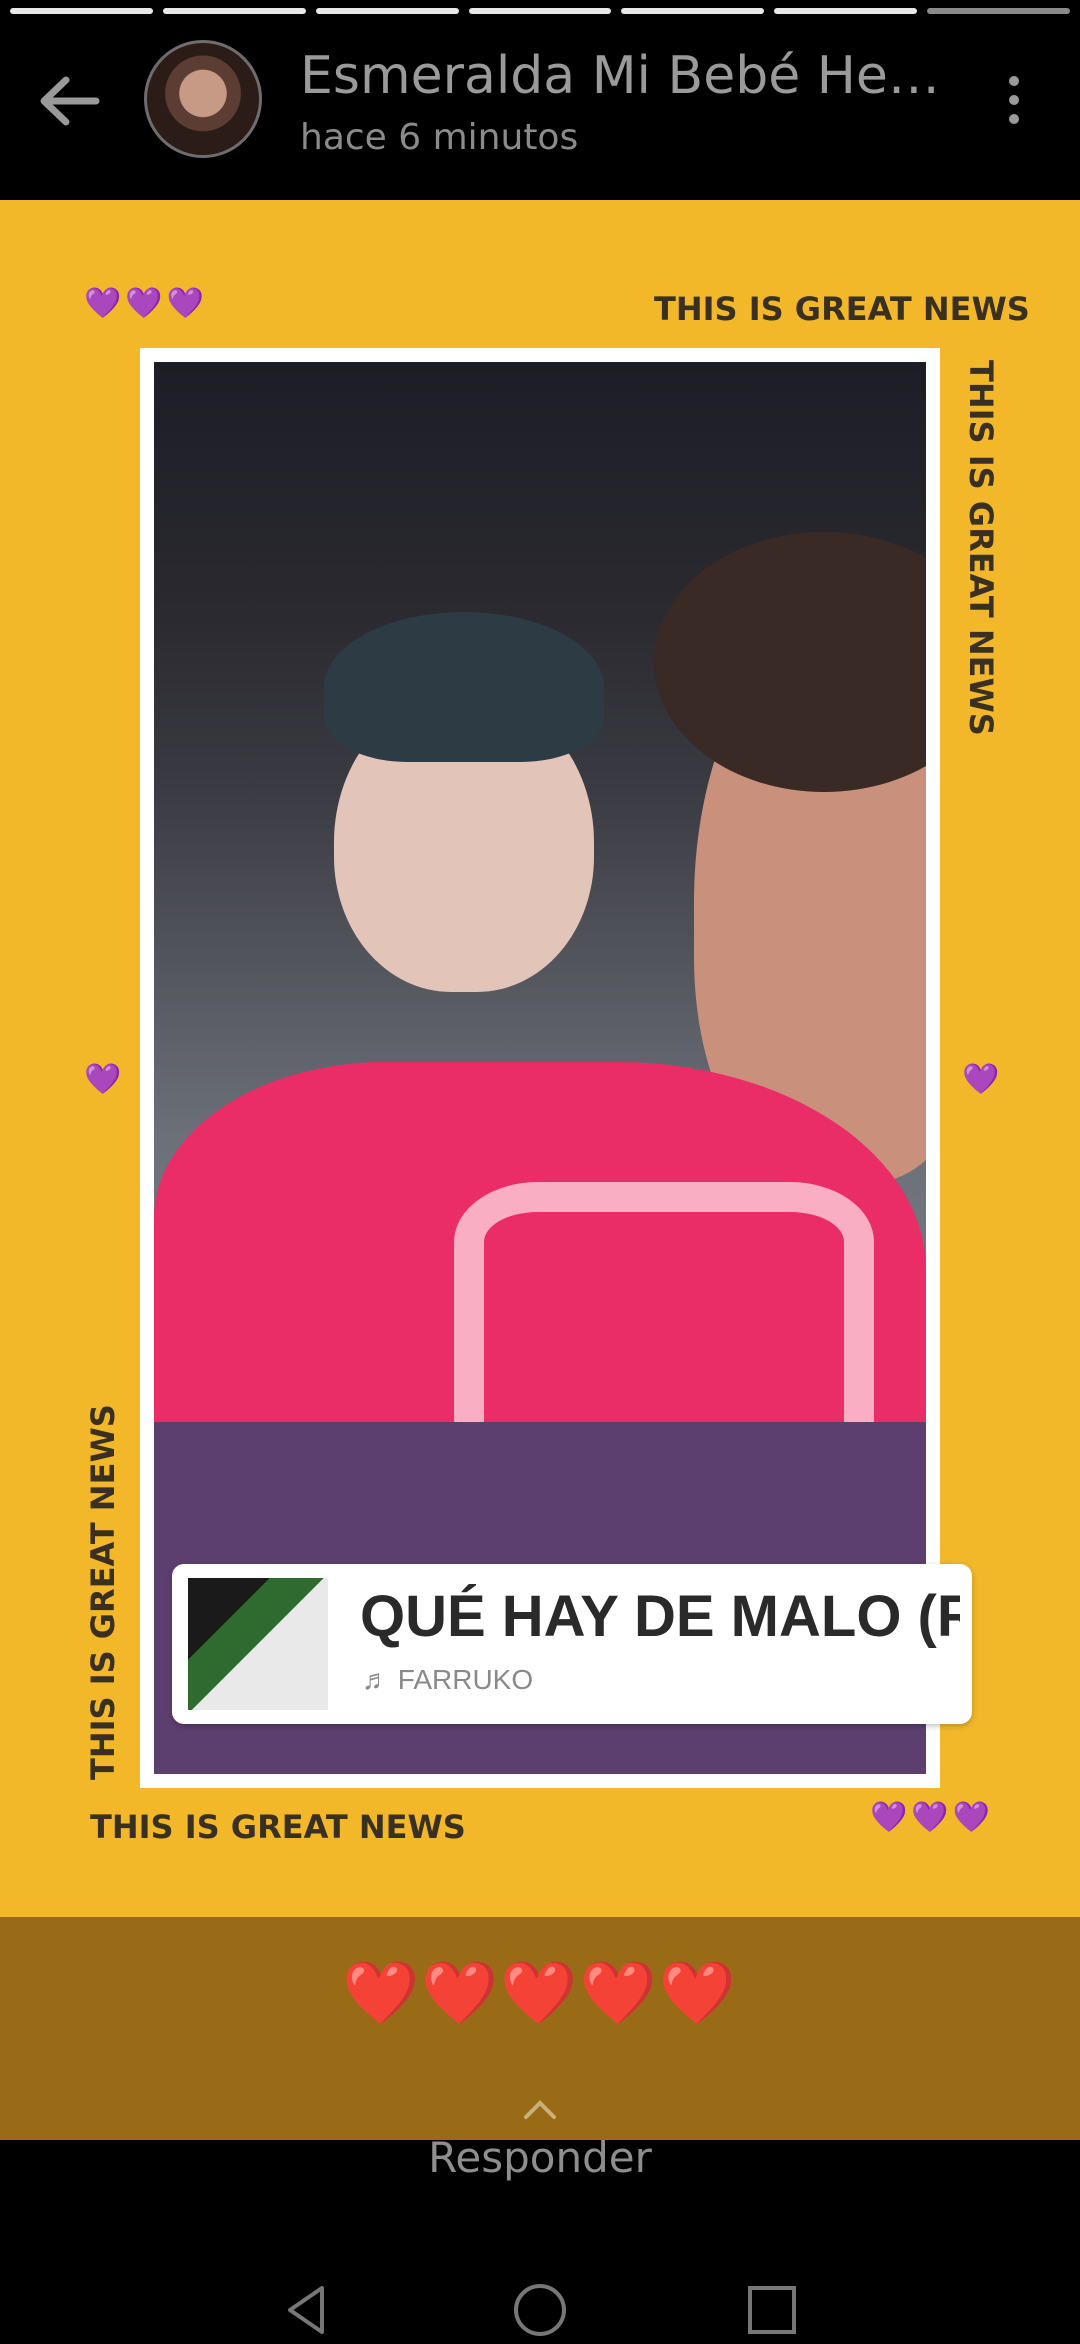  Describe the element at coordinates (999, 11) in the screenshot. I see `progress-segment-current` at that location.